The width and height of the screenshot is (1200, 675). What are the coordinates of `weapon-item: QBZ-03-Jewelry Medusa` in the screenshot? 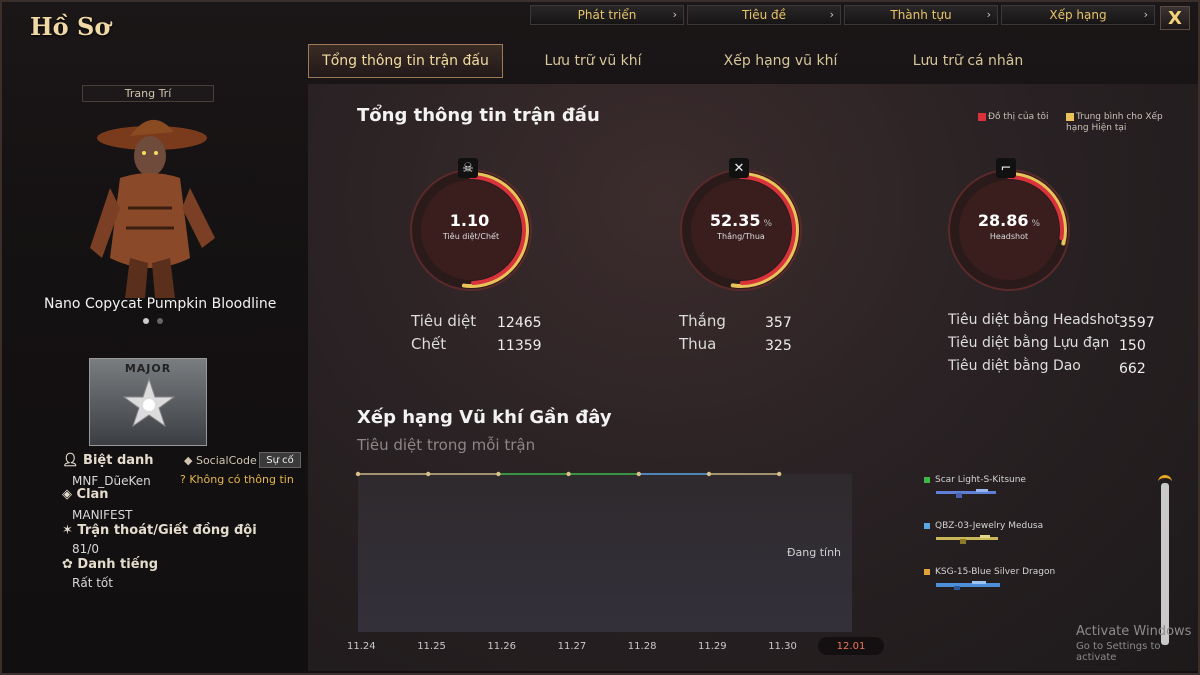 It's located at (1004, 532).